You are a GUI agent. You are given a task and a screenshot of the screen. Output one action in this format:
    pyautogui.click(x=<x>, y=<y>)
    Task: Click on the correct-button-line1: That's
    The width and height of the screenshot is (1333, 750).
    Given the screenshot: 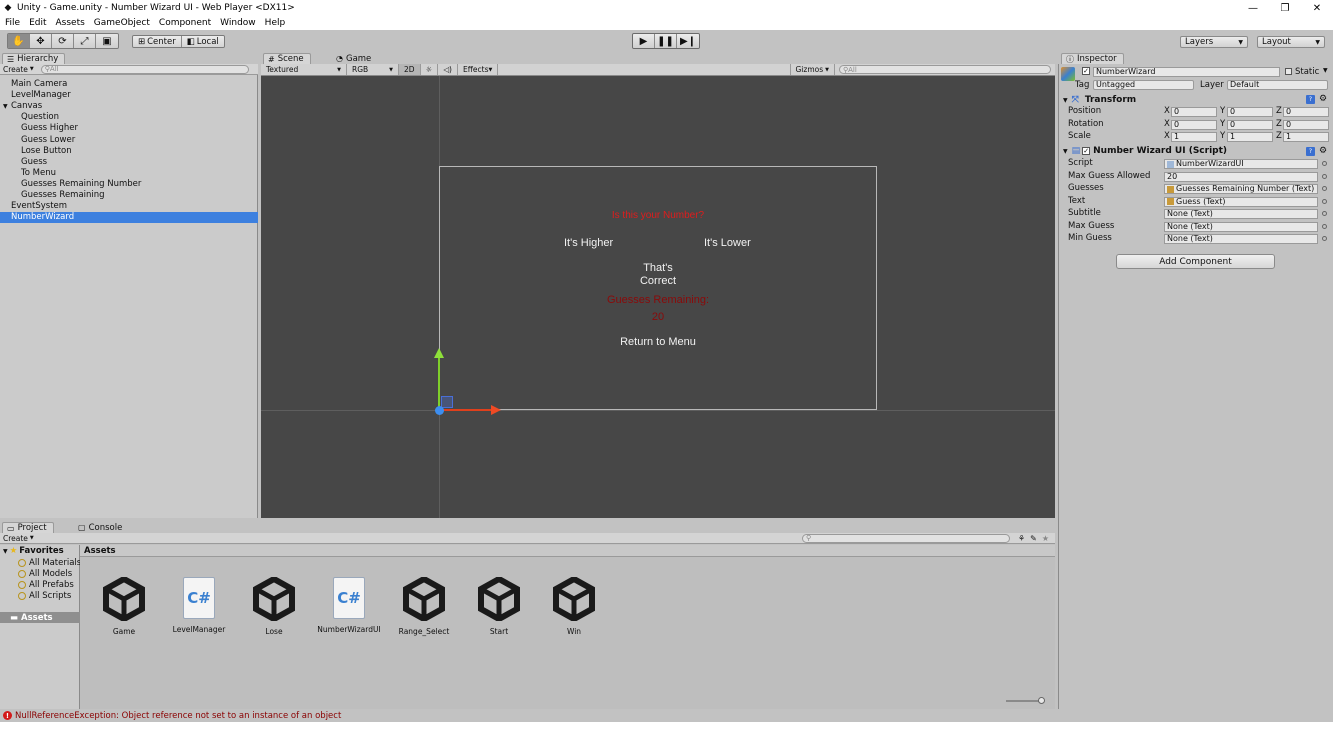 What is the action you would take?
    pyautogui.click(x=658, y=268)
    